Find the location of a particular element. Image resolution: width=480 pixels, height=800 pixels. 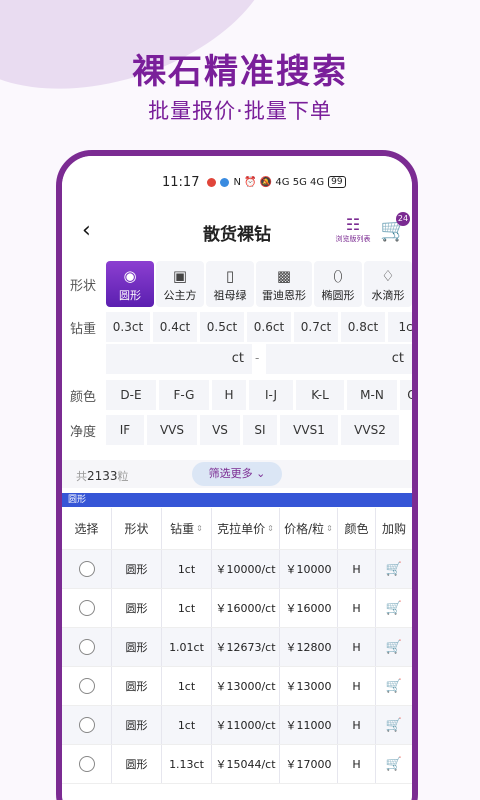

cell-price: ￥10000 is located at coordinates (309, 569).